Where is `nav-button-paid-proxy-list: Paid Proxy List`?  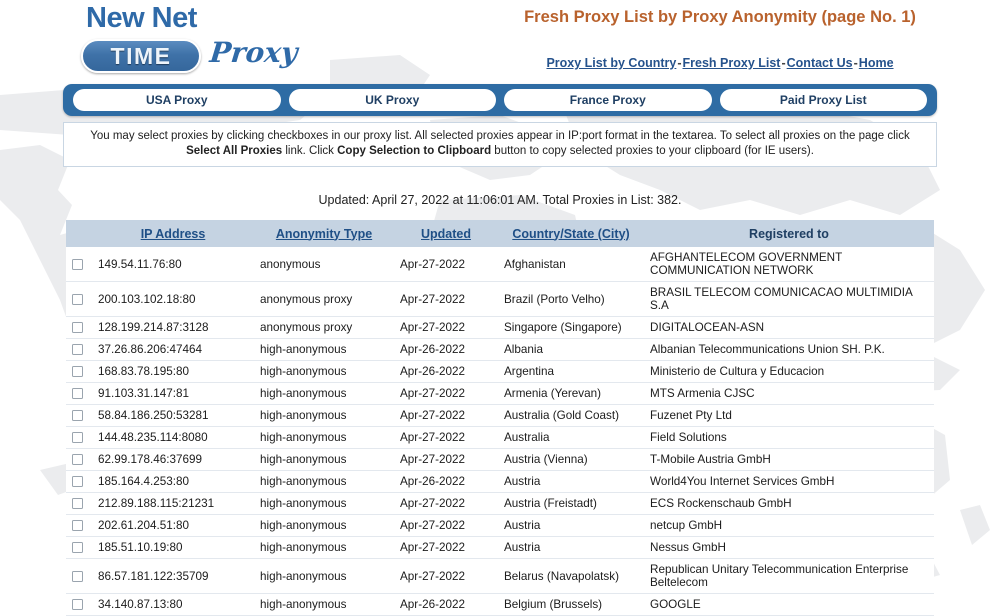 nav-button-paid-proxy-list: Paid Proxy List is located at coordinates (823, 100).